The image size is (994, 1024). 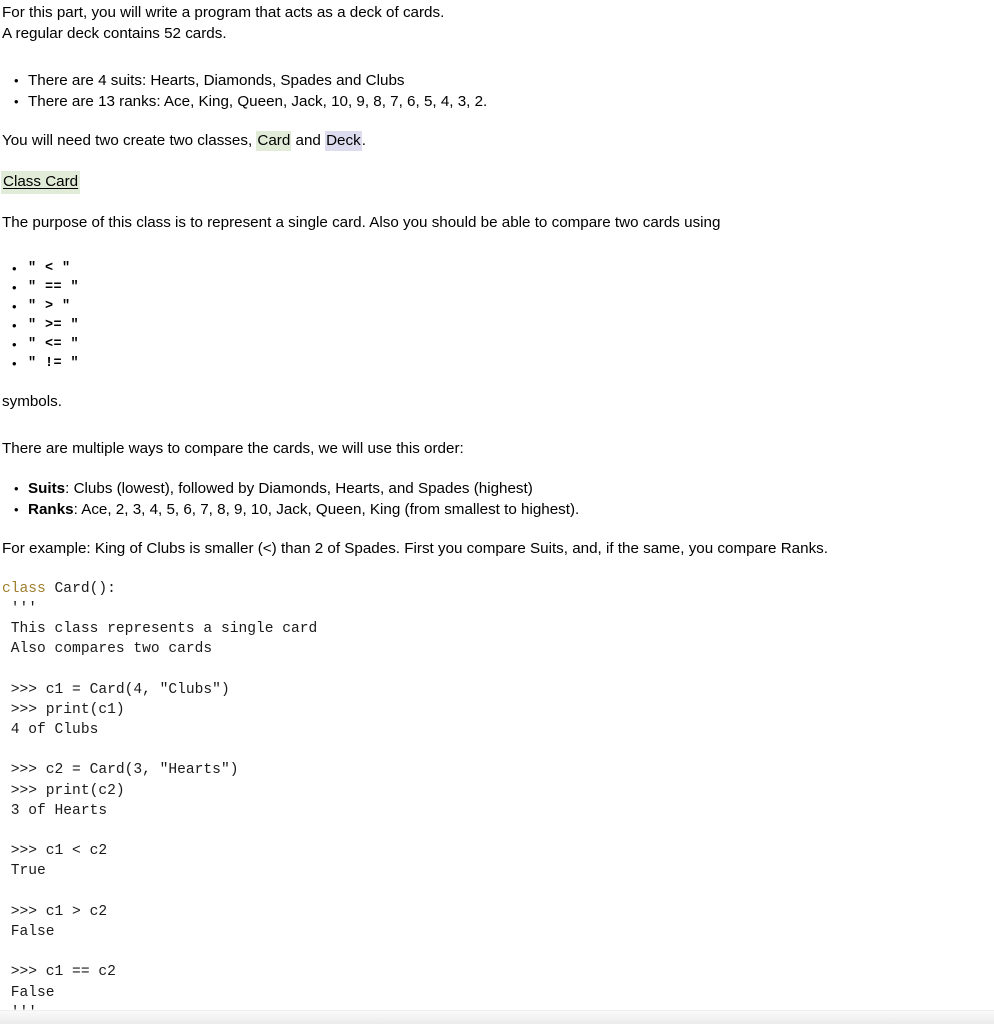 I want to click on code-keyword-class: class, so click(x=24, y=588).